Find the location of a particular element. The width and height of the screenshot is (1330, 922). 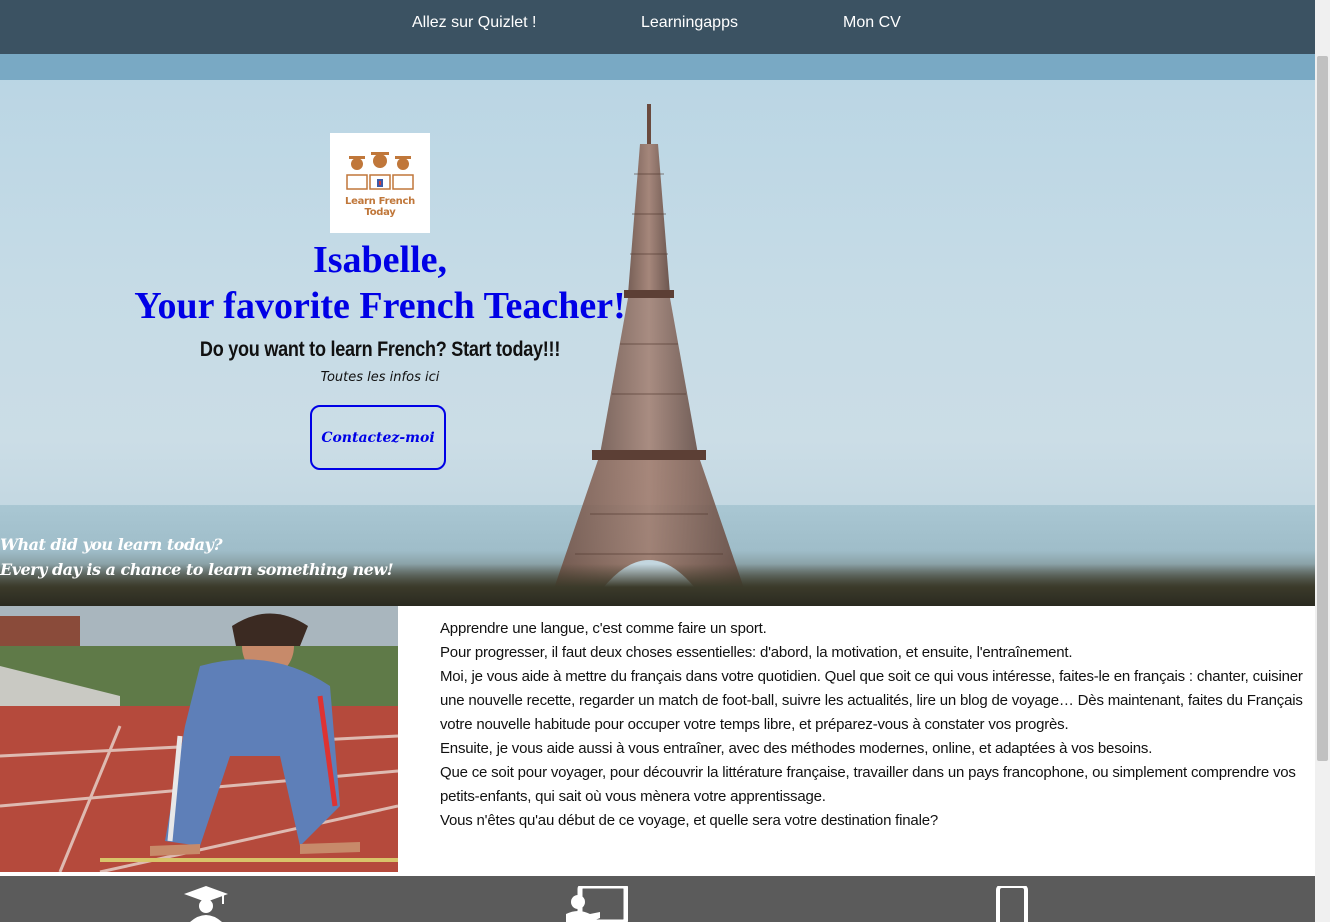

learn-french-logo: Learn French Today is located at coordinates (380, 183).